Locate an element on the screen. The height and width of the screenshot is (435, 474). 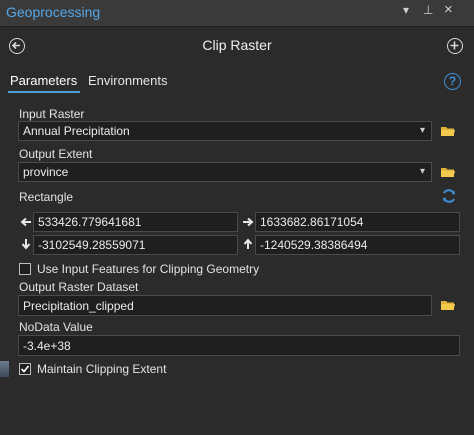
rectangle-top-field: -1240529.38386494 is located at coordinates (357, 245).